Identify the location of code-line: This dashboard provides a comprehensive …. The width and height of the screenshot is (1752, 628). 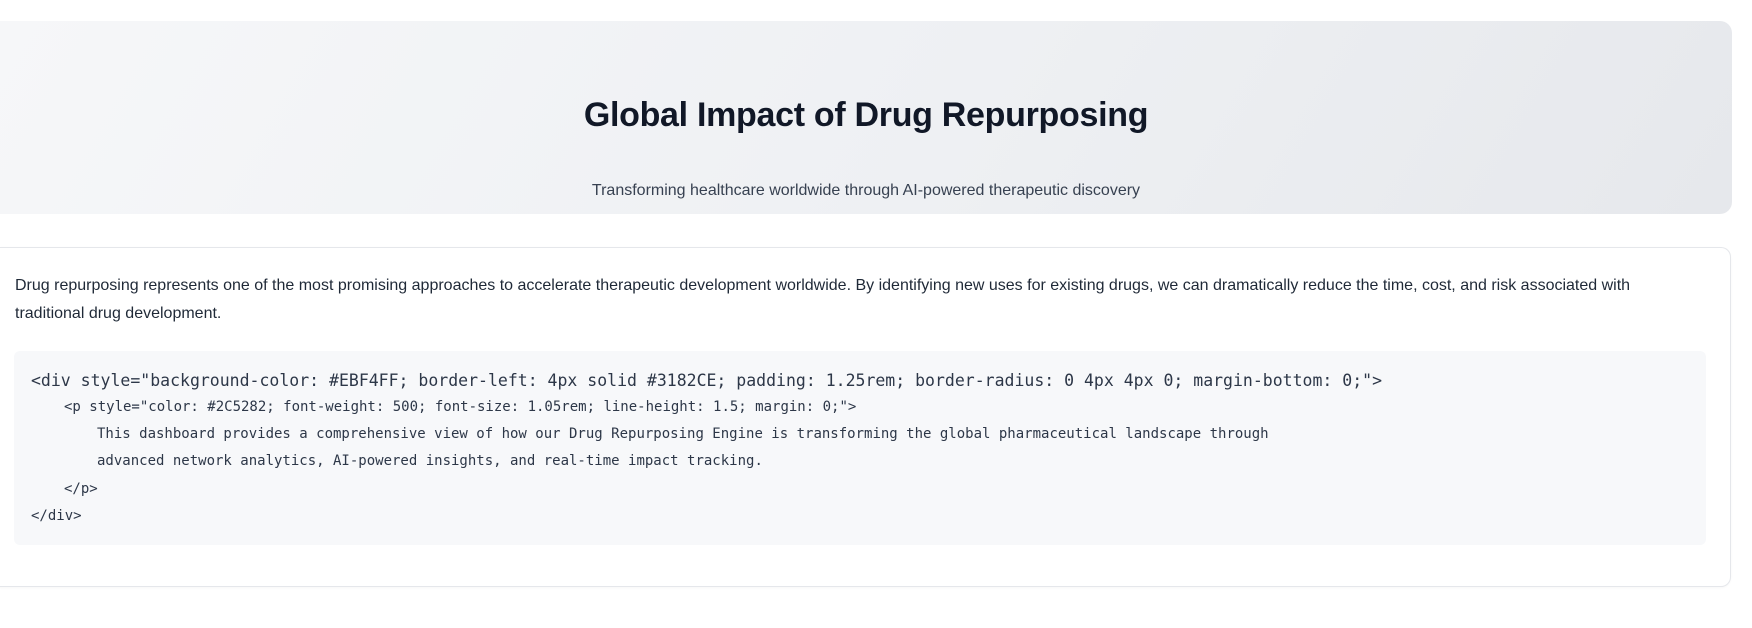
(683, 434).